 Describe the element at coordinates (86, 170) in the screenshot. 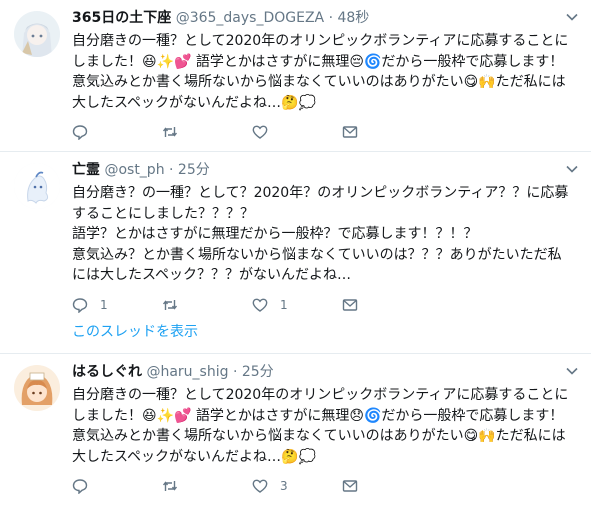

I see `display-name: 亡霊` at that location.